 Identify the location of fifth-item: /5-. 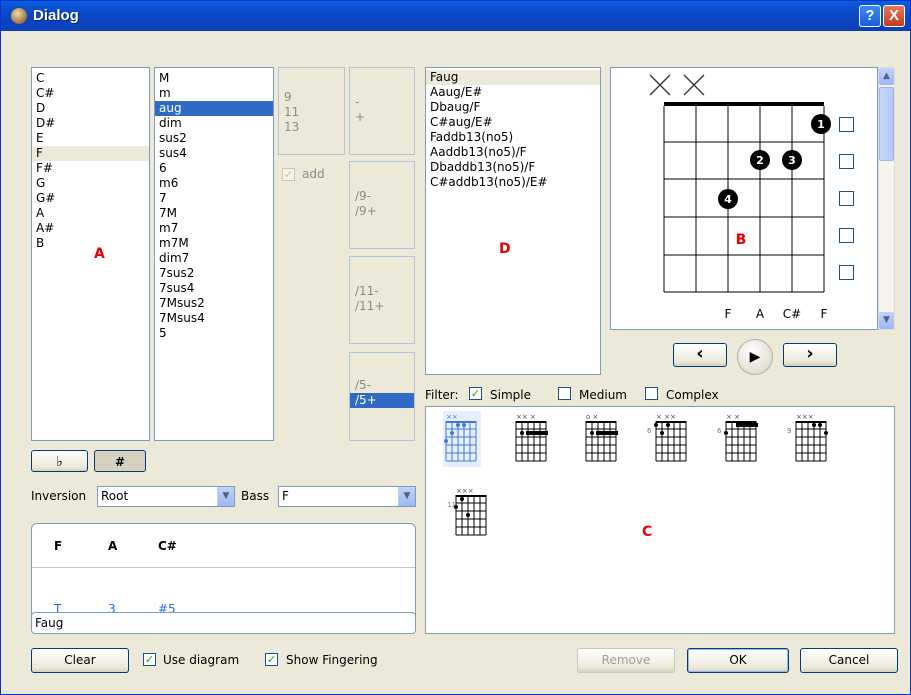
(382, 385).